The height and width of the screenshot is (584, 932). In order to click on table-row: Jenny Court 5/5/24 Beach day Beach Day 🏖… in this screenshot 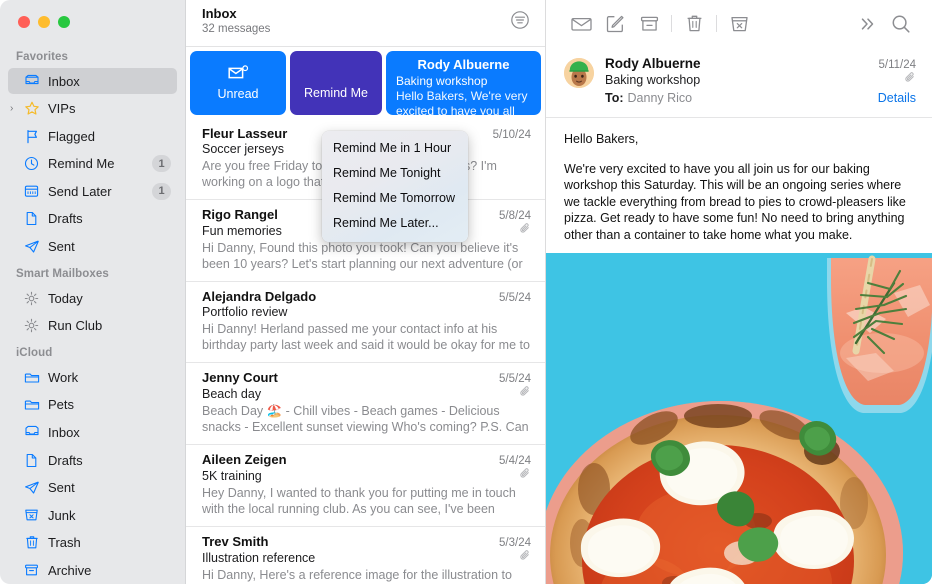, I will do `click(365, 404)`.